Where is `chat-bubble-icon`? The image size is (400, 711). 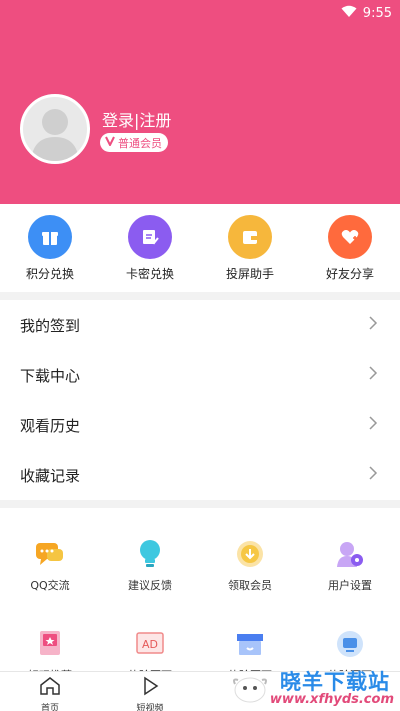 chat-bubble-icon is located at coordinates (50, 554).